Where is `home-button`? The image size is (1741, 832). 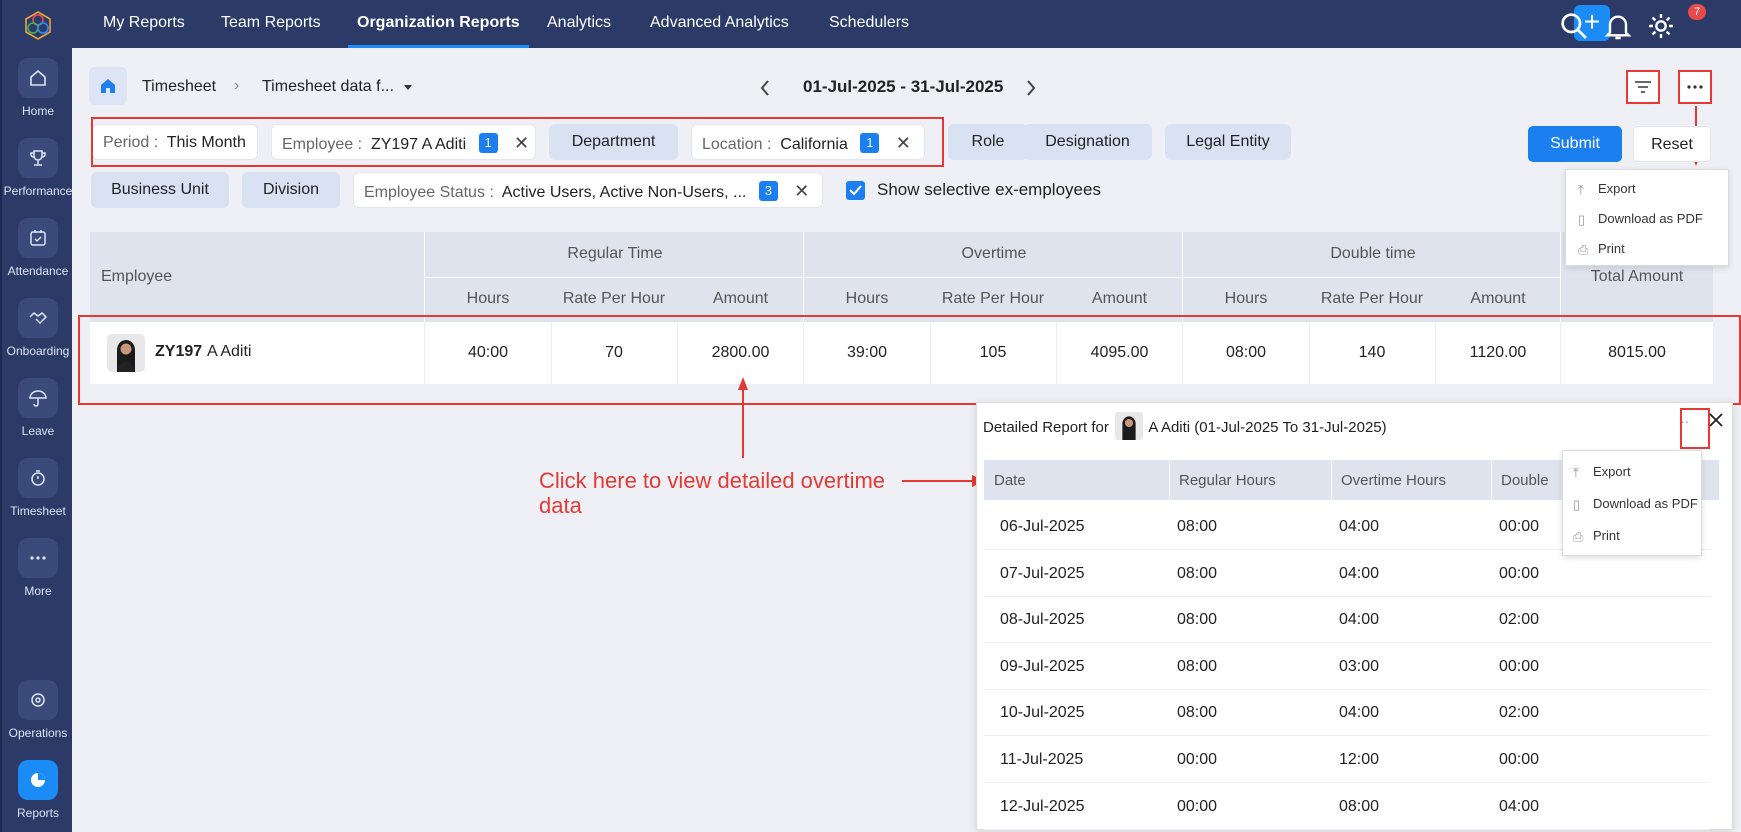
home-button is located at coordinates (108, 86).